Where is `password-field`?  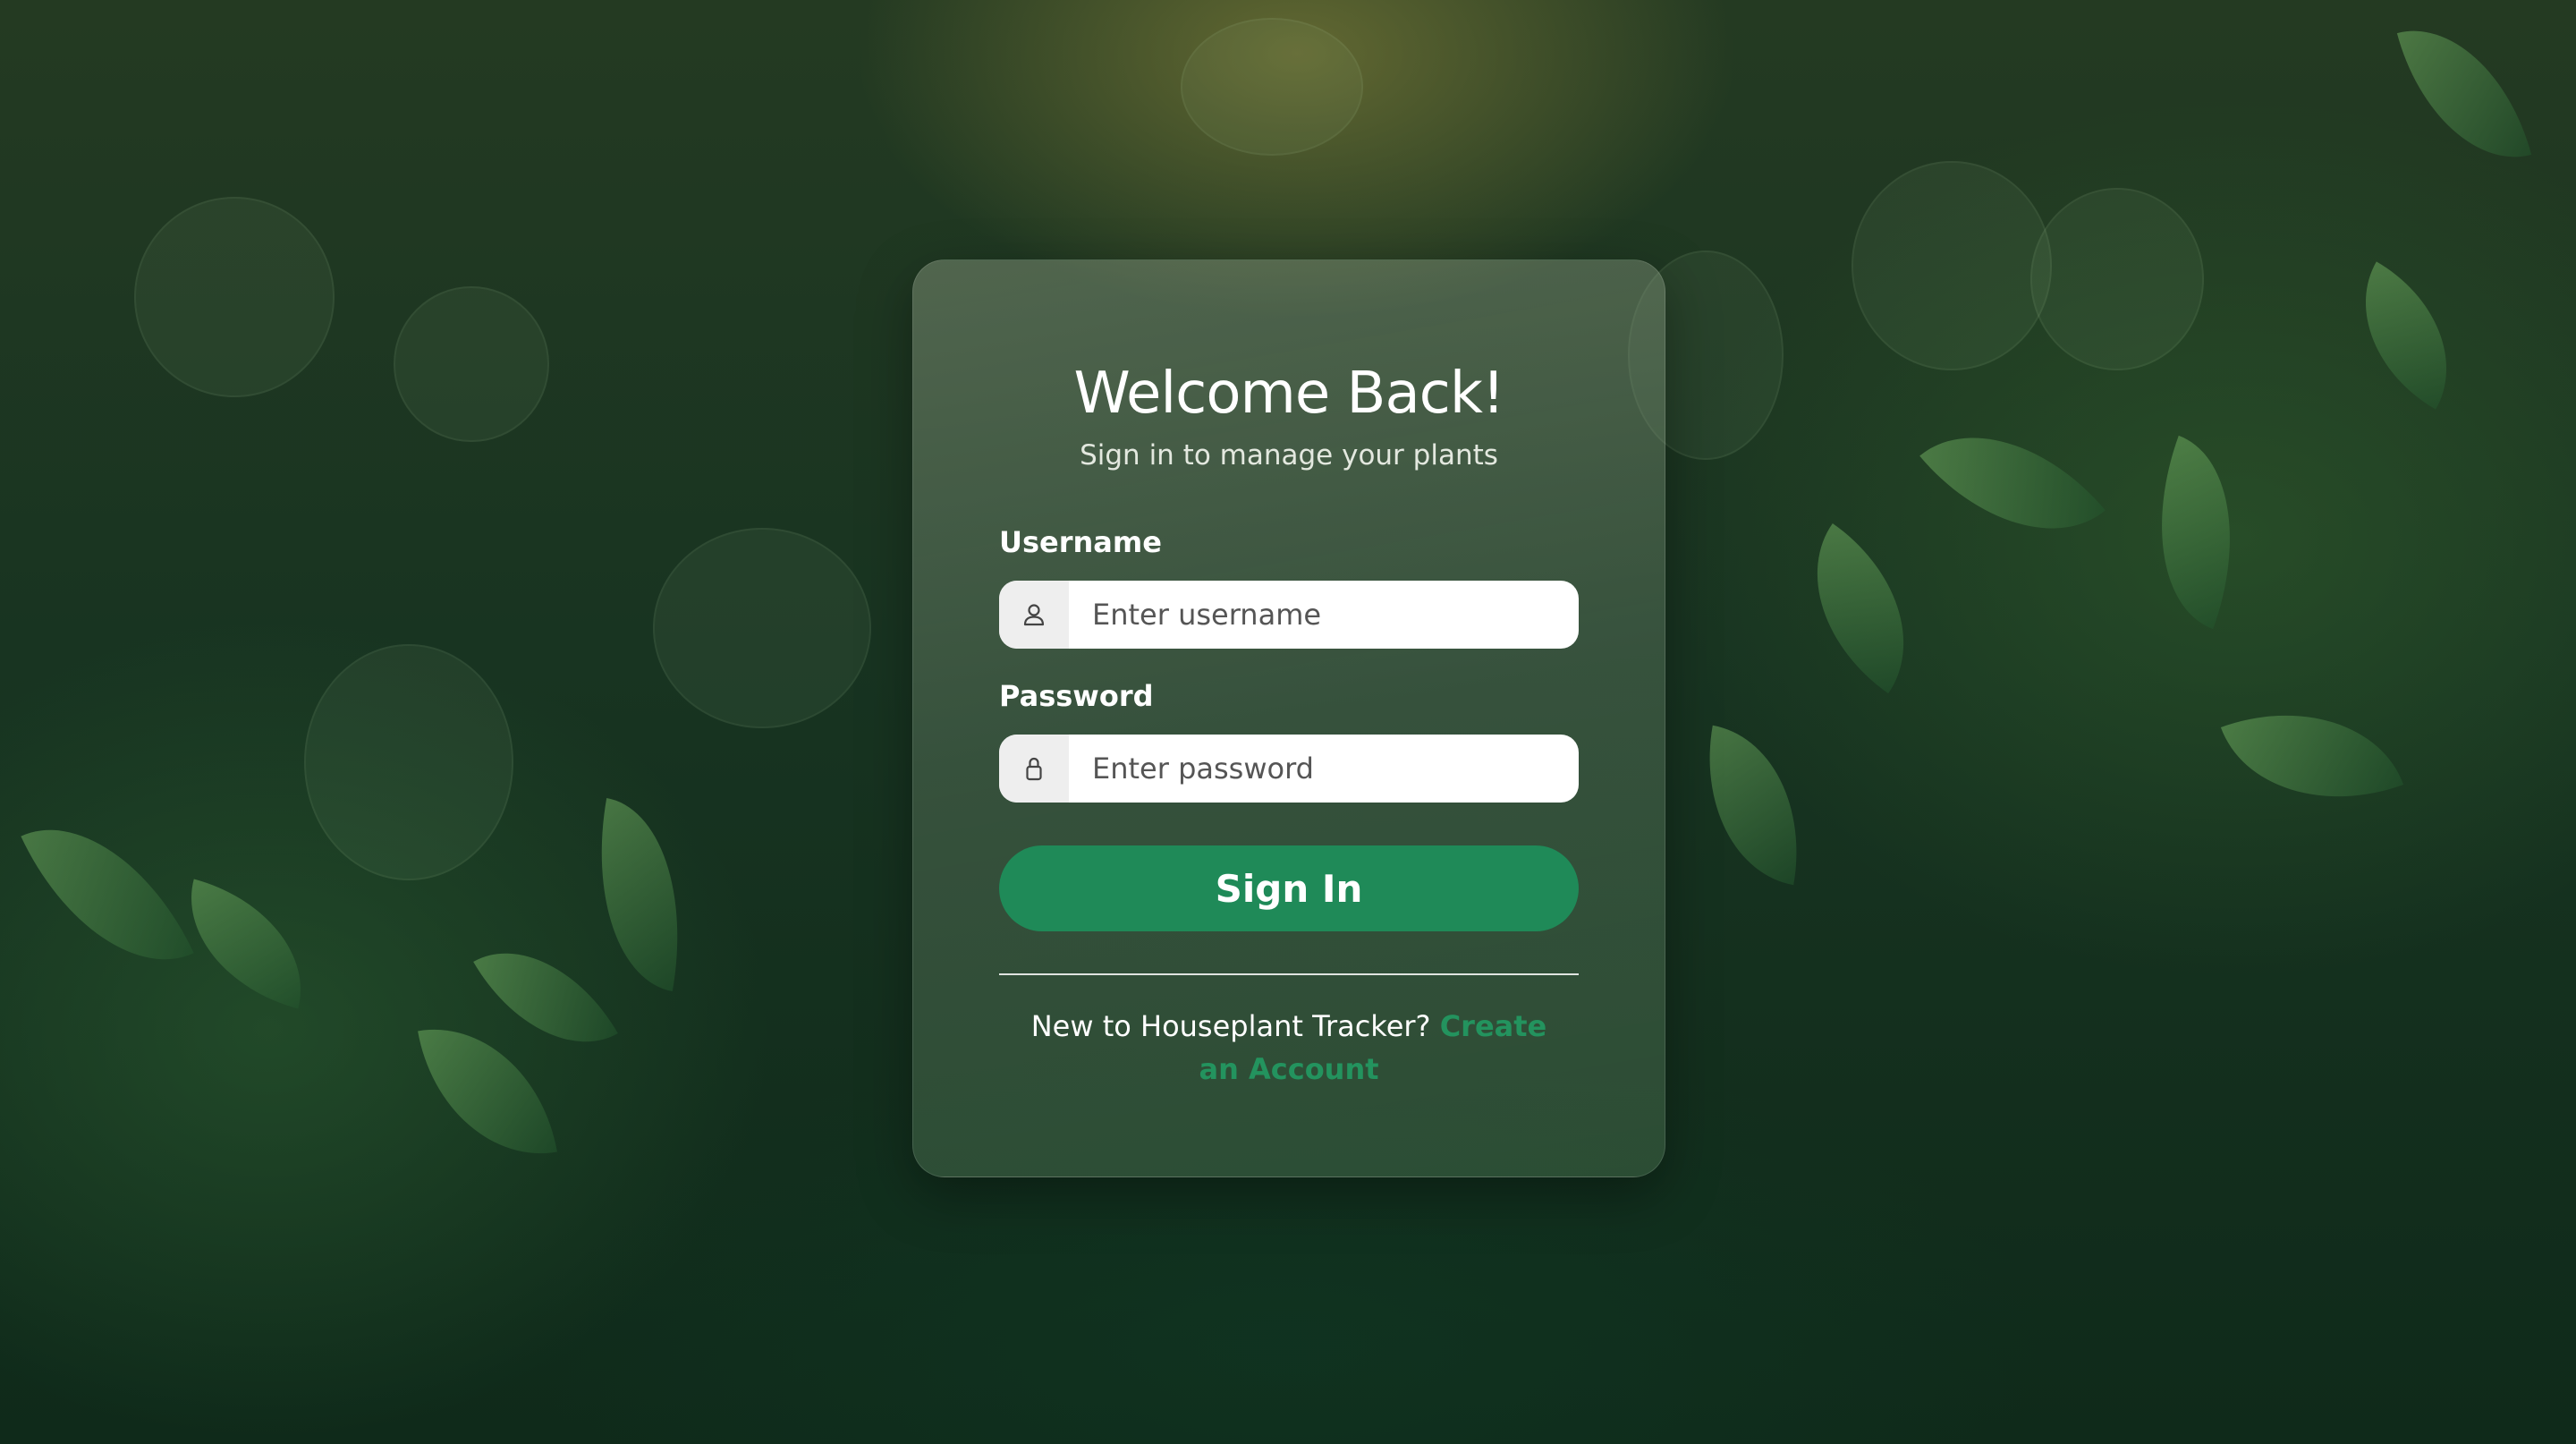 password-field is located at coordinates (1289, 769).